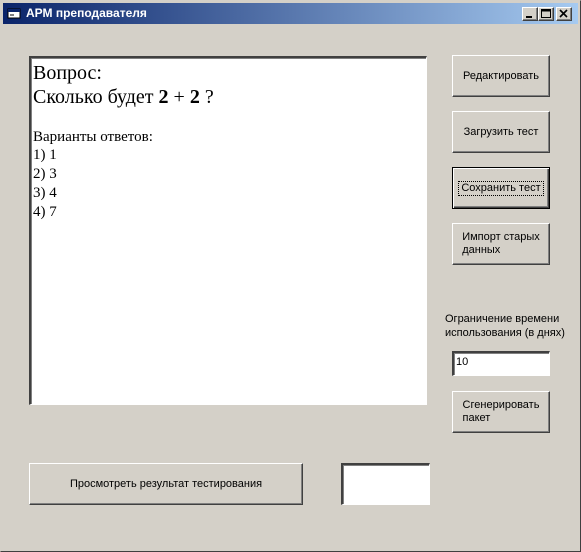 This screenshot has width=581, height=552. What do you see at coordinates (501, 237) in the screenshot?
I see `import-button-label-line1: Импорт старых` at bounding box center [501, 237].